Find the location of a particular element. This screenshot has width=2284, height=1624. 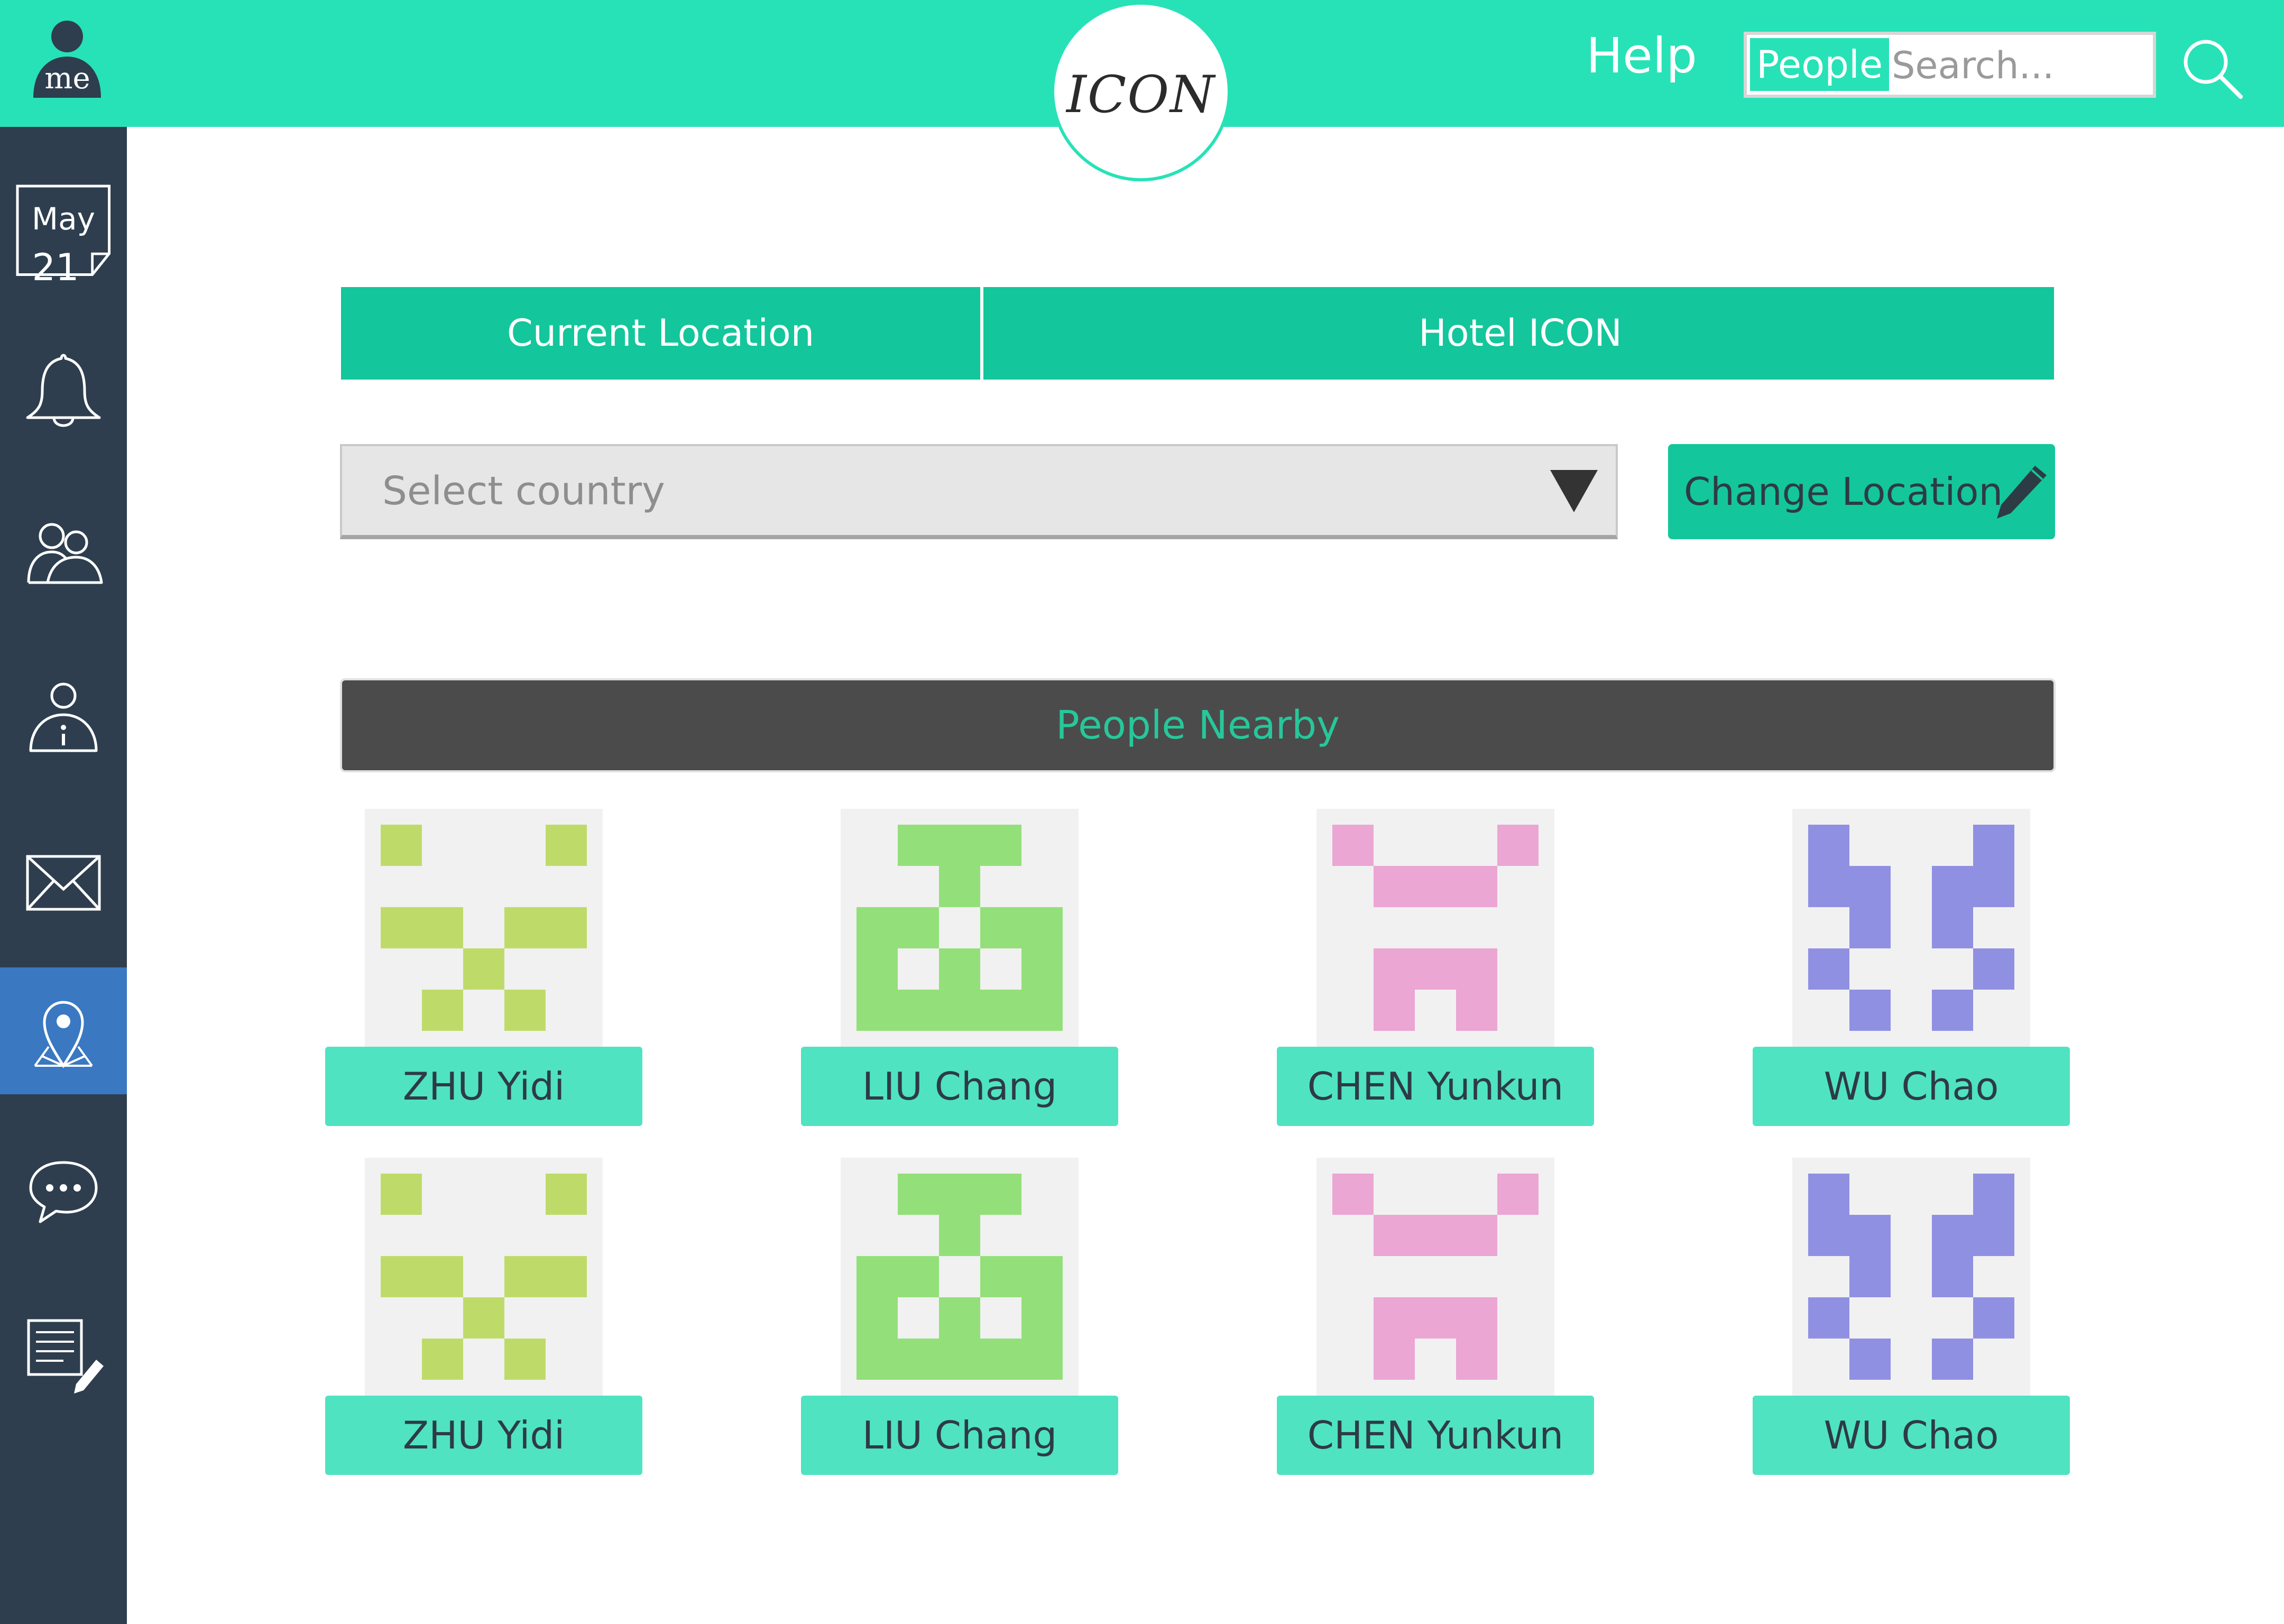

sidebar-item-calendar: May 21 is located at coordinates (63, 224).